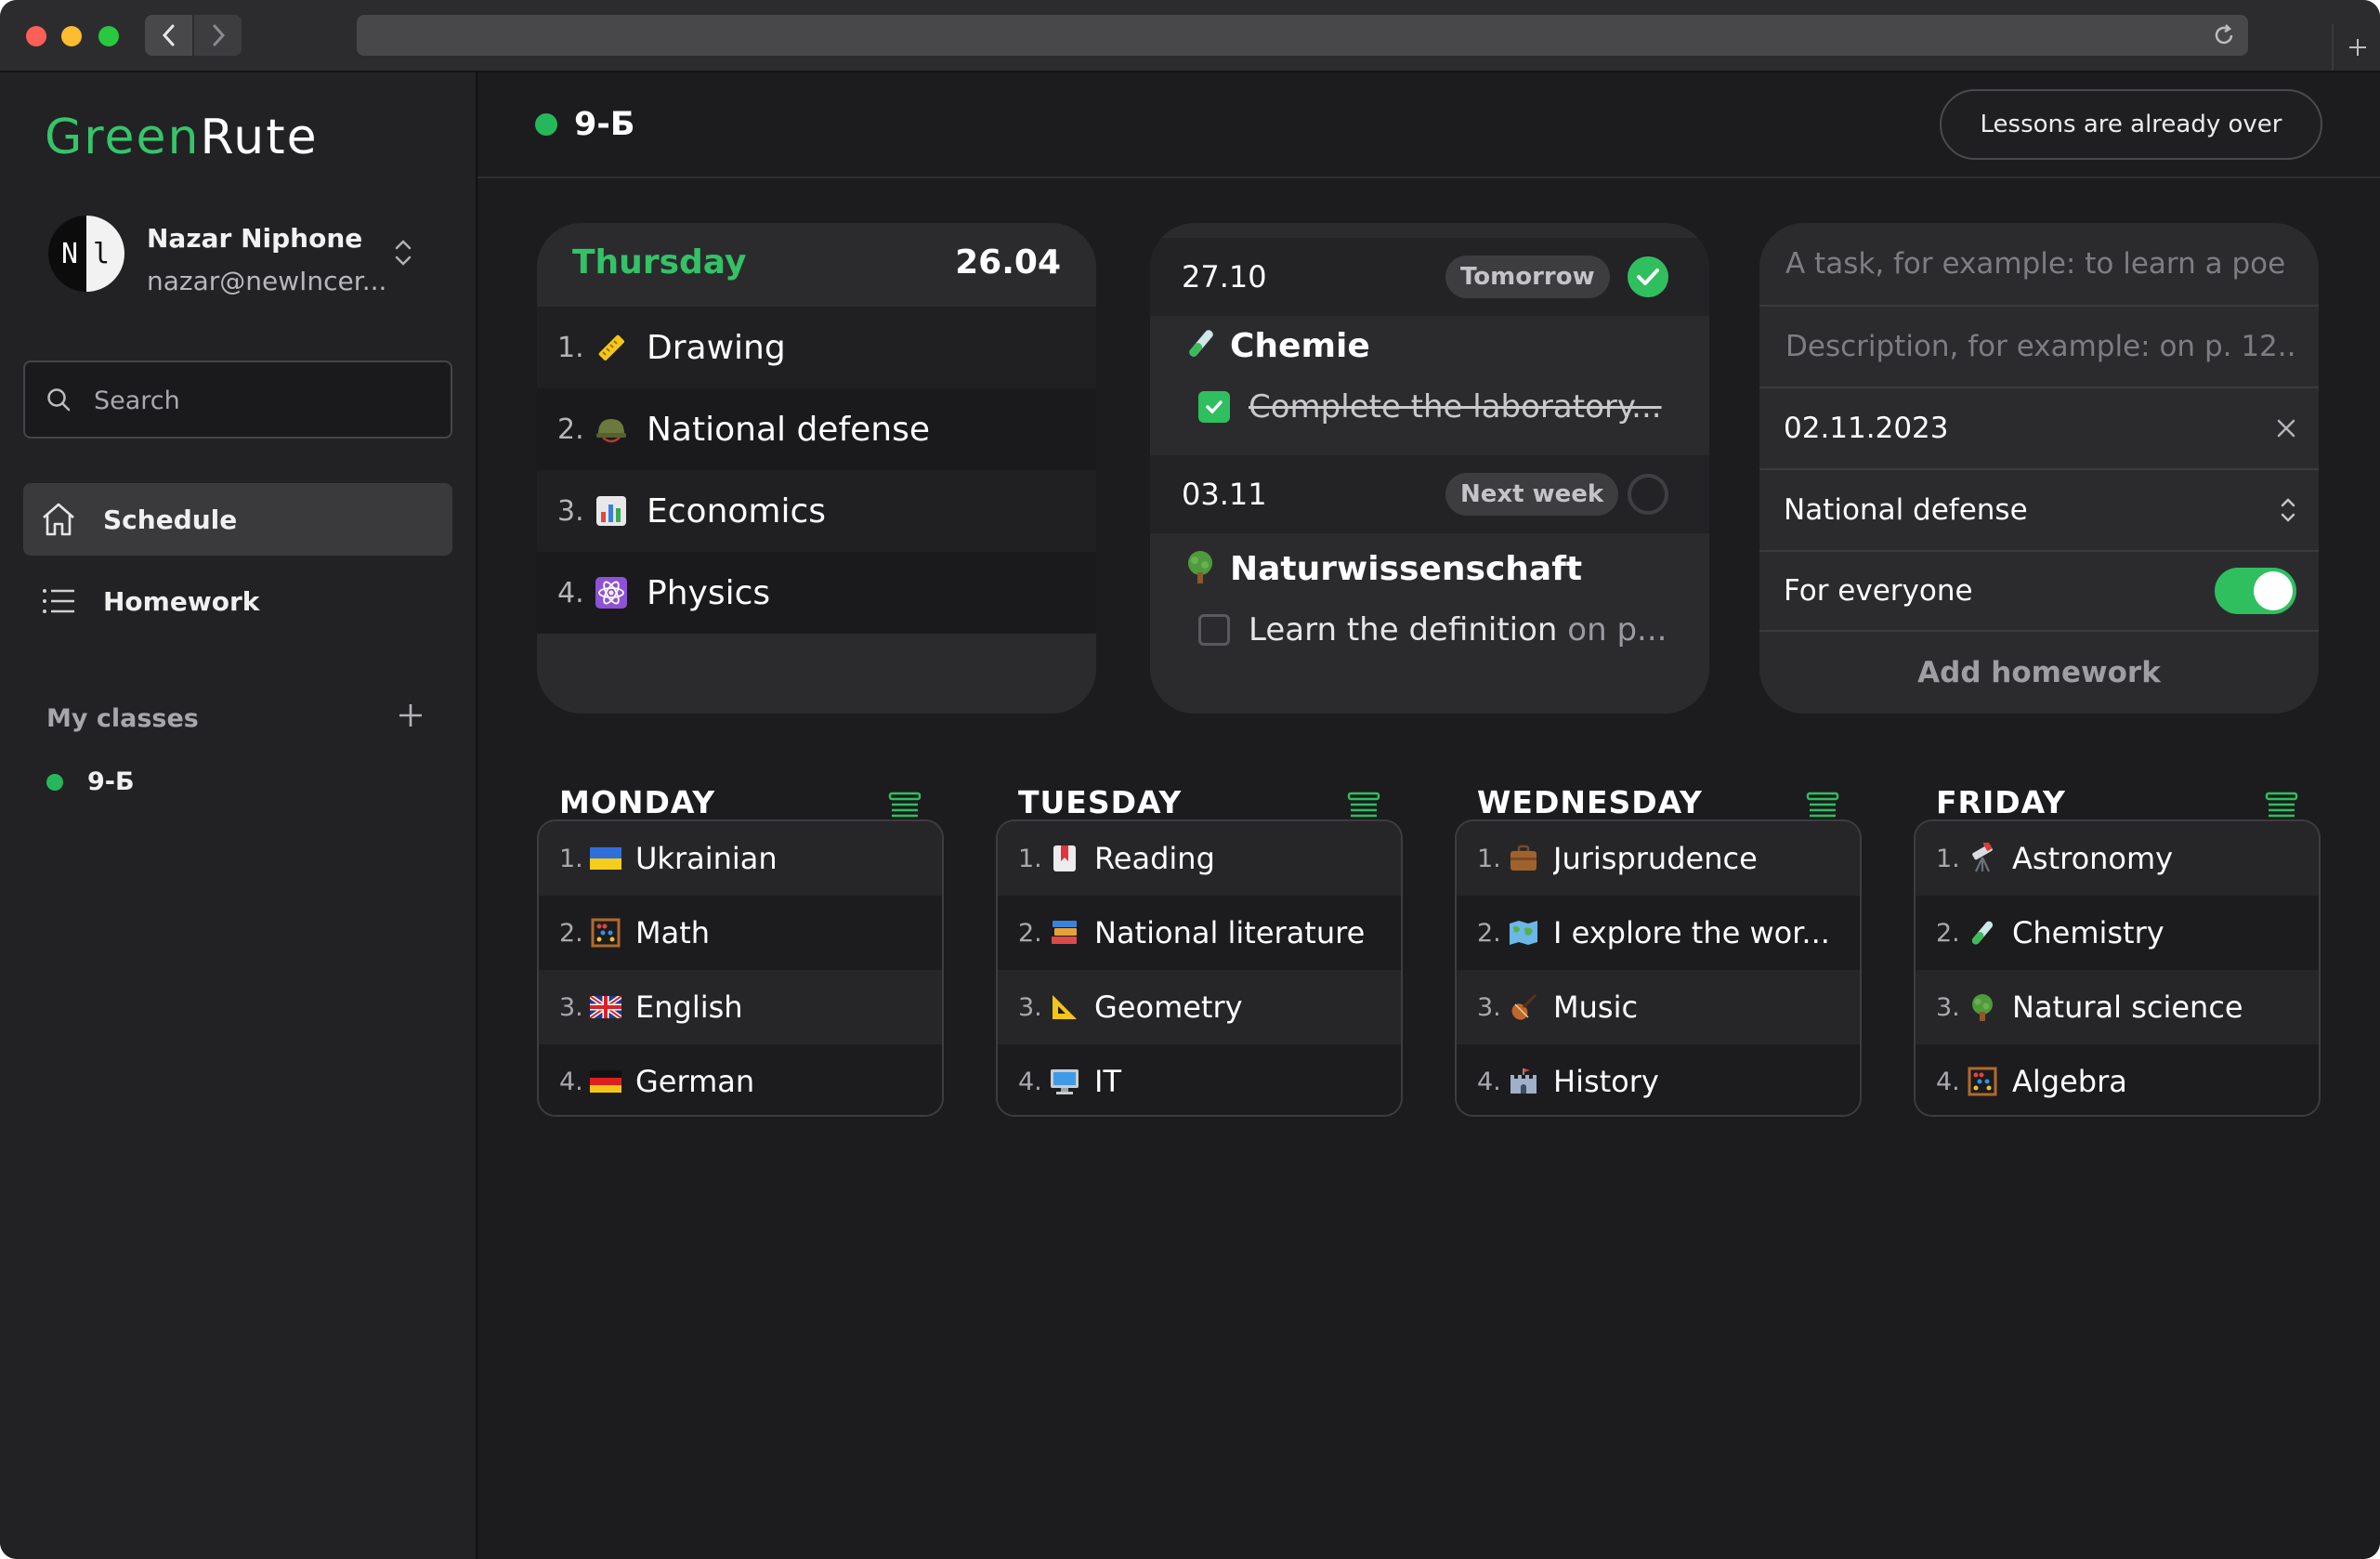 The height and width of the screenshot is (1559, 2380). What do you see at coordinates (1199, 1079) in the screenshot?
I see `list-item: 4. IT` at bounding box center [1199, 1079].